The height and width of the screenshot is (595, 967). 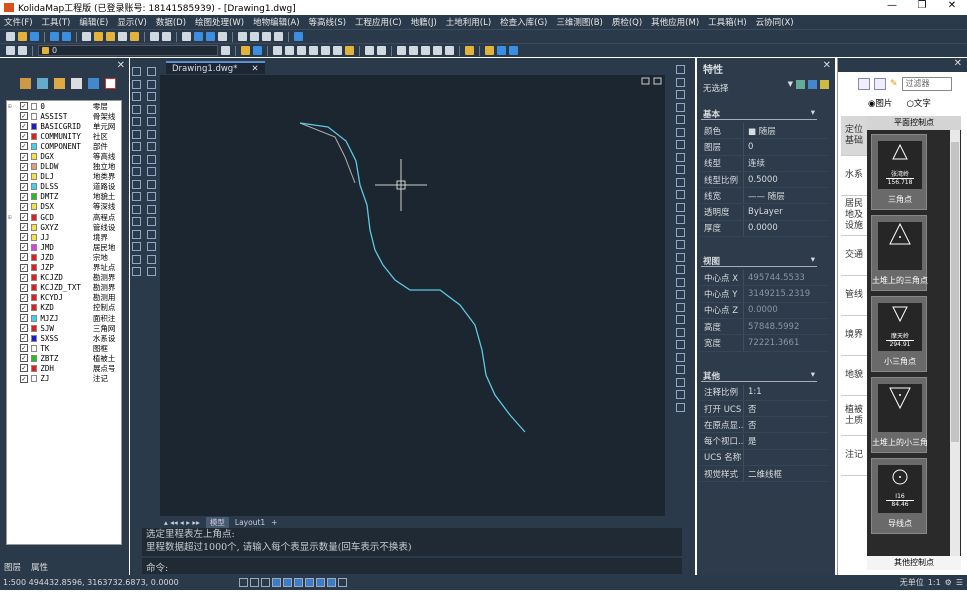 I want to click on property-value: 0.0000, so click(x=761, y=228).